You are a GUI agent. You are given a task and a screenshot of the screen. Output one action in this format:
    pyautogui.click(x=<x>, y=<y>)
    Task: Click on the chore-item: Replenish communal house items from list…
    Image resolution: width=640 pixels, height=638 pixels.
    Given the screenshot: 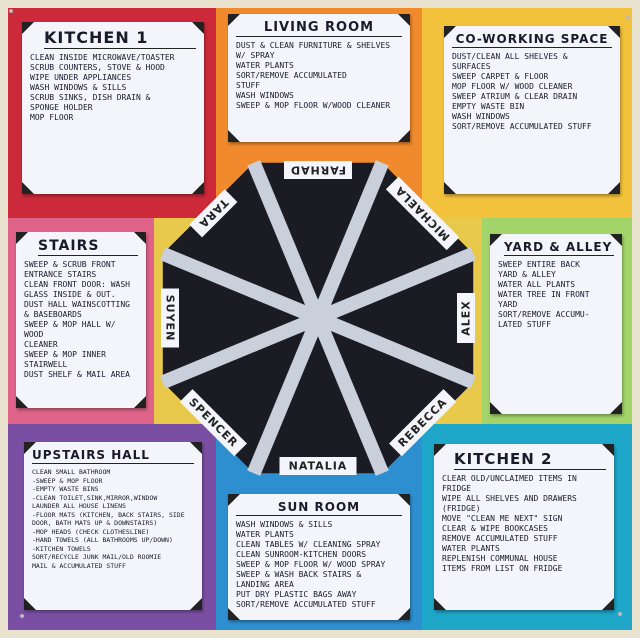 What is the action you would take?
    pyautogui.click(x=502, y=563)
    